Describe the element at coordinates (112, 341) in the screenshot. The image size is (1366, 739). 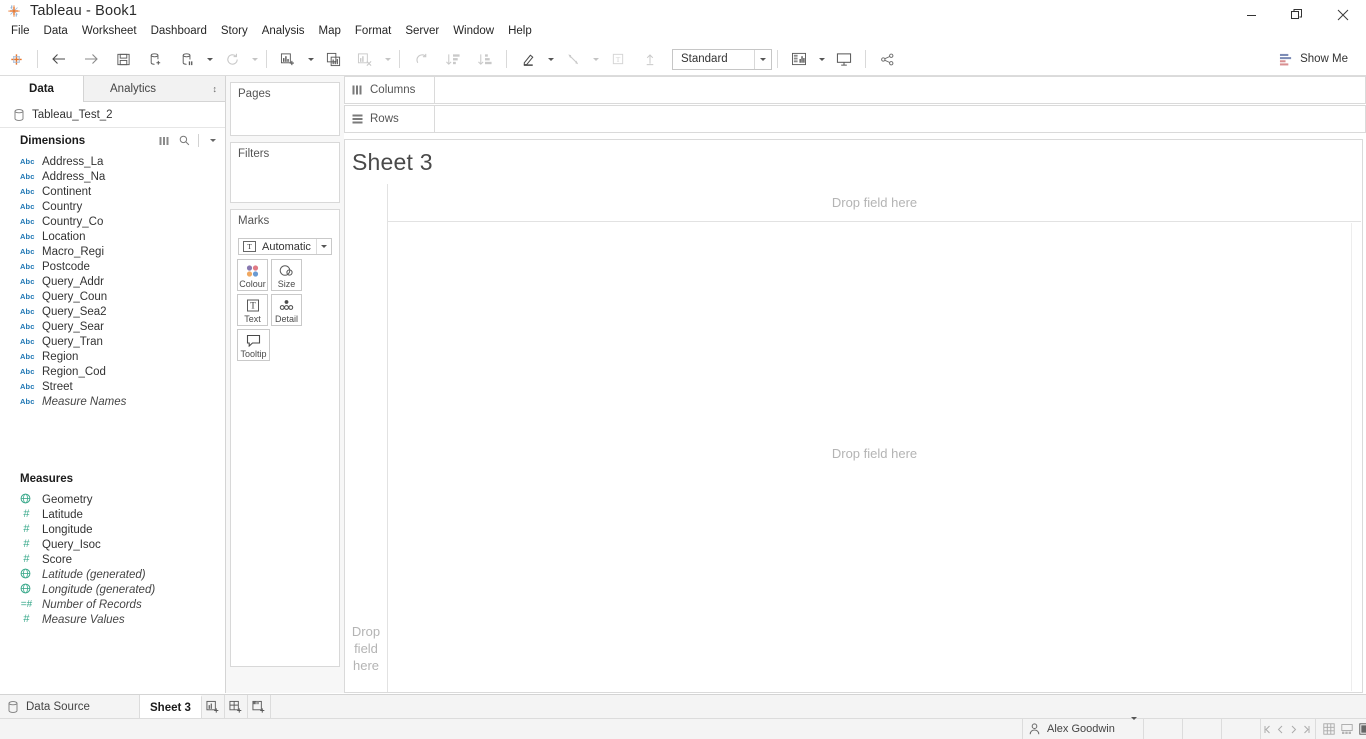
I see `dimension-field: Abc Query_Tran` at that location.